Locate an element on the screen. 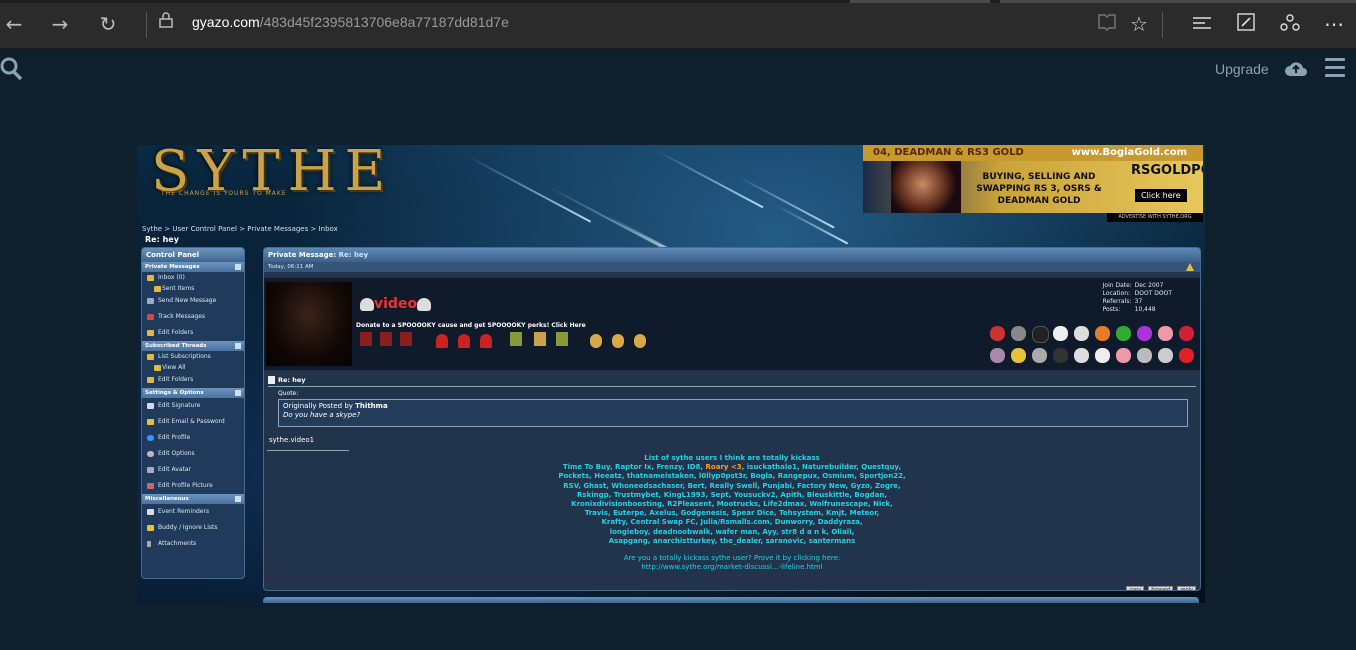 The image size is (1356, 650). sidebar-item-edit-folders: Edit Folders is located at coordinates (193, 333).